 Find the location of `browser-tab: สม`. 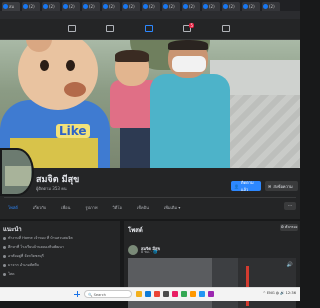

browser-tab: สม is located at coordinates (11, 6).